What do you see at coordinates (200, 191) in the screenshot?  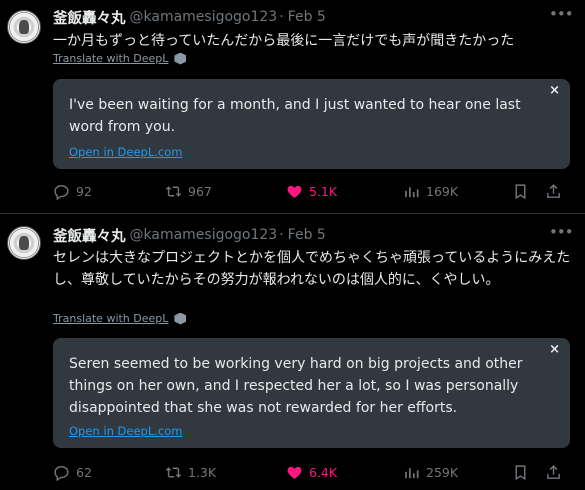 I see `retweet-count: 967` at bounding box center [200, 191].